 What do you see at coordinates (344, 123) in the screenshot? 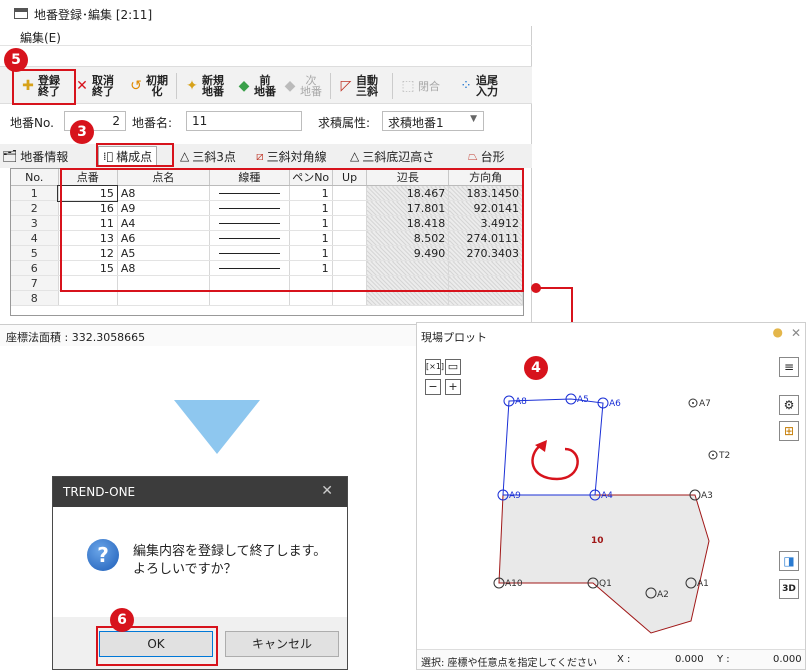
I see `attr-label: 求積属性:` at bounding box center [344, 123].